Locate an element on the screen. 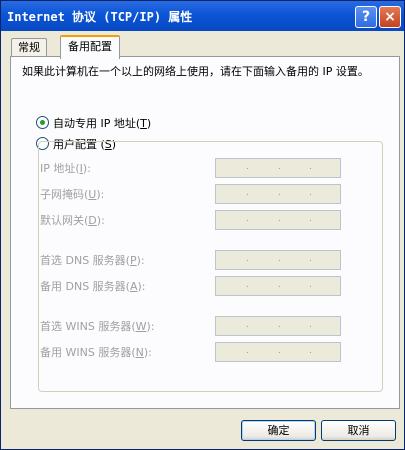 Image resolution: width=405 pixels, height=450 pixels. preferred-dns-label: 首选 DNS 服务器(P): is located at coordinates (92, 260).